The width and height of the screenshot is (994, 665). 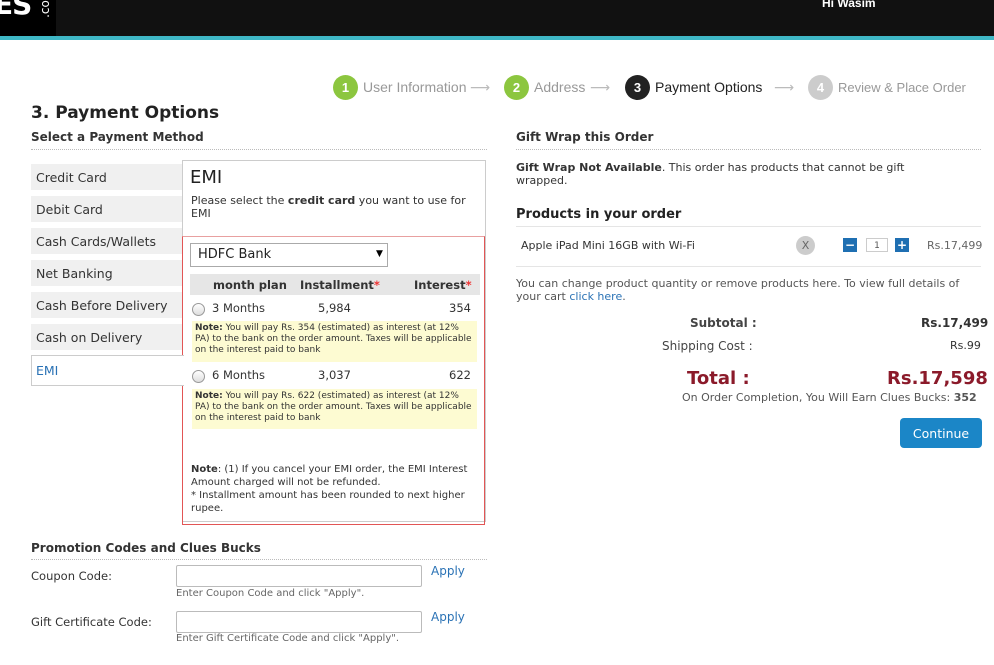 I want to click on emi-desc-text: Please select the, so click(x=239, y=200).